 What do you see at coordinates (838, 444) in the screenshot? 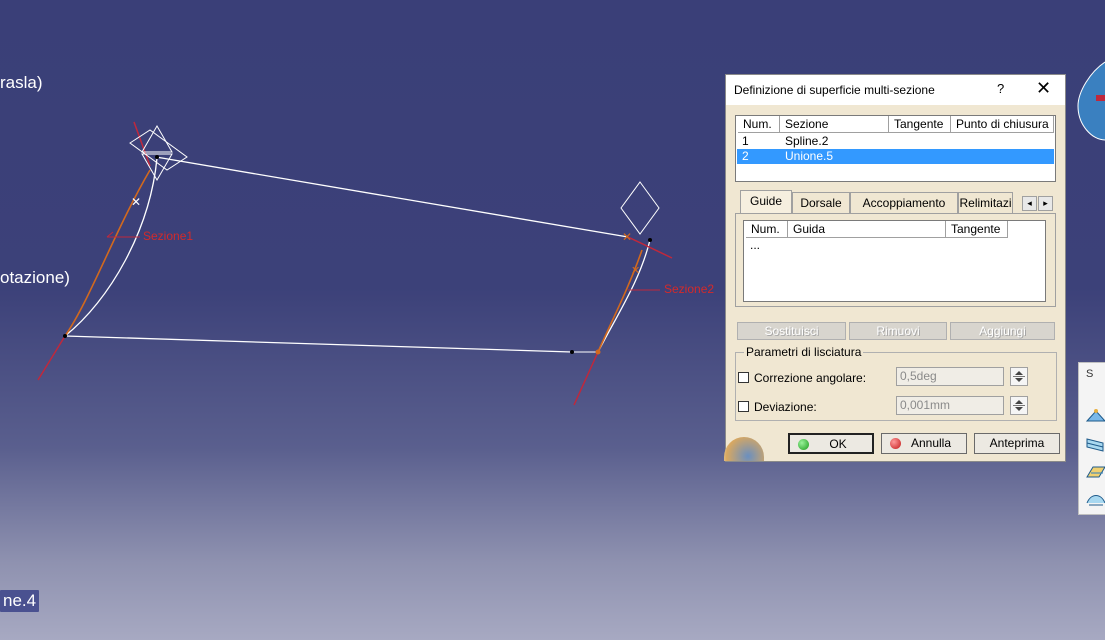
I see `ok-label: OK` at bounding box center [838, 444].